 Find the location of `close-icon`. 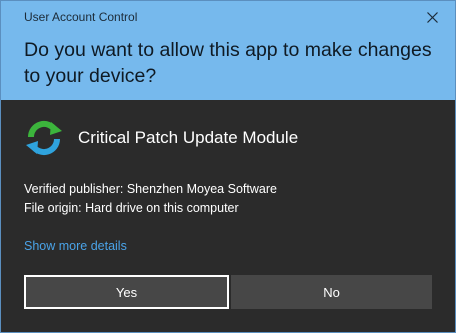

close-icon is located at coordinates (432, 17).